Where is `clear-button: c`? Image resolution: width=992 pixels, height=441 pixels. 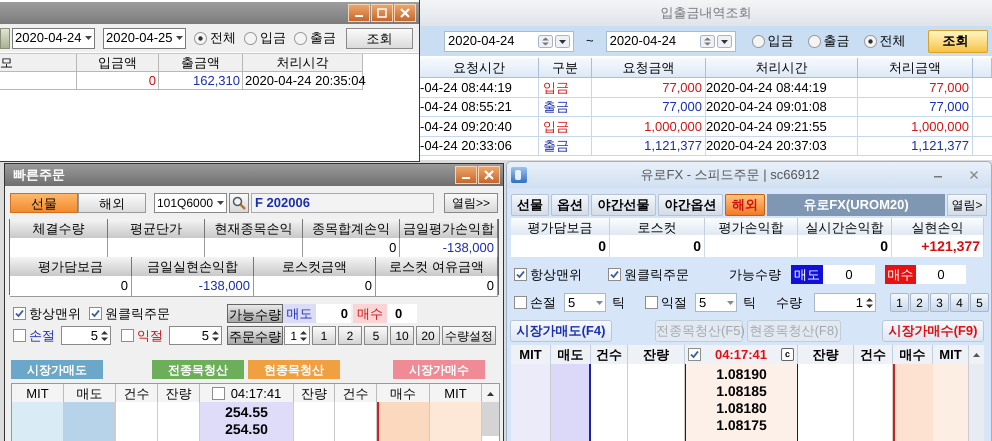
clear-button: c is located at coordinates (787, 355).